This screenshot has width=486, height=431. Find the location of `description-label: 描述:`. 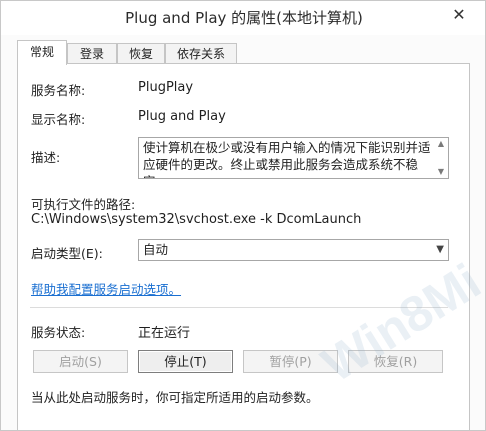

description-label: 描述: is located at coordinates (46, 157).